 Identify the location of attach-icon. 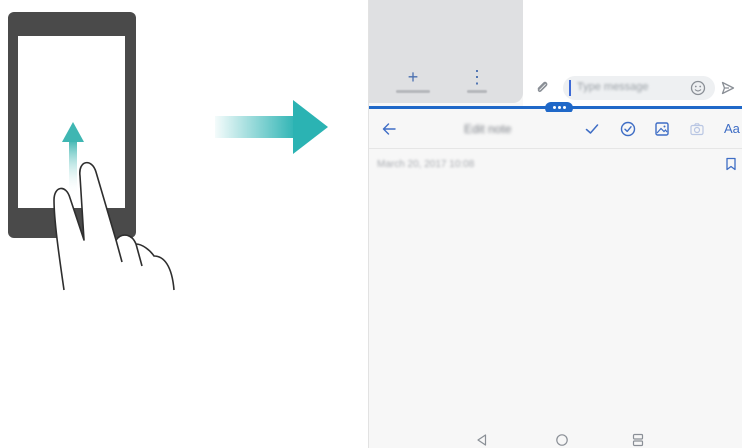
(542, 87).